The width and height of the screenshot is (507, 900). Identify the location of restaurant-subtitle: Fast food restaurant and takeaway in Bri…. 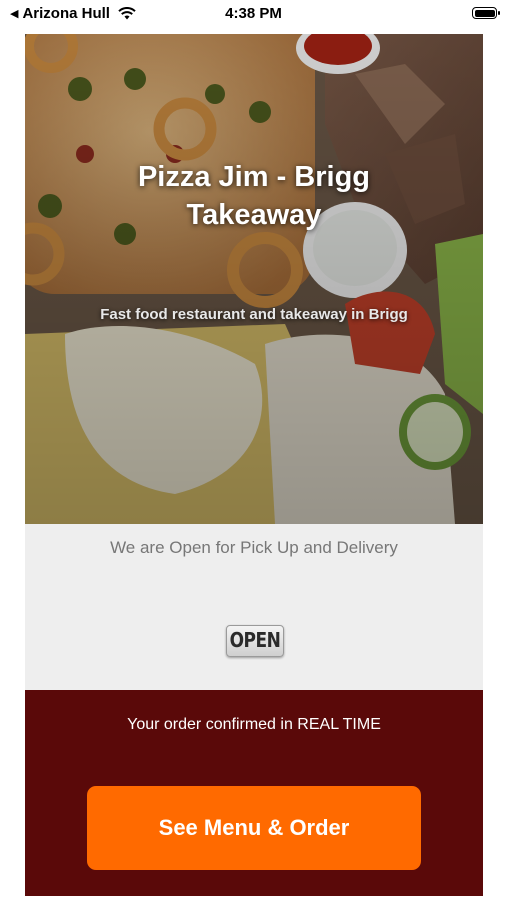
(254, 314).